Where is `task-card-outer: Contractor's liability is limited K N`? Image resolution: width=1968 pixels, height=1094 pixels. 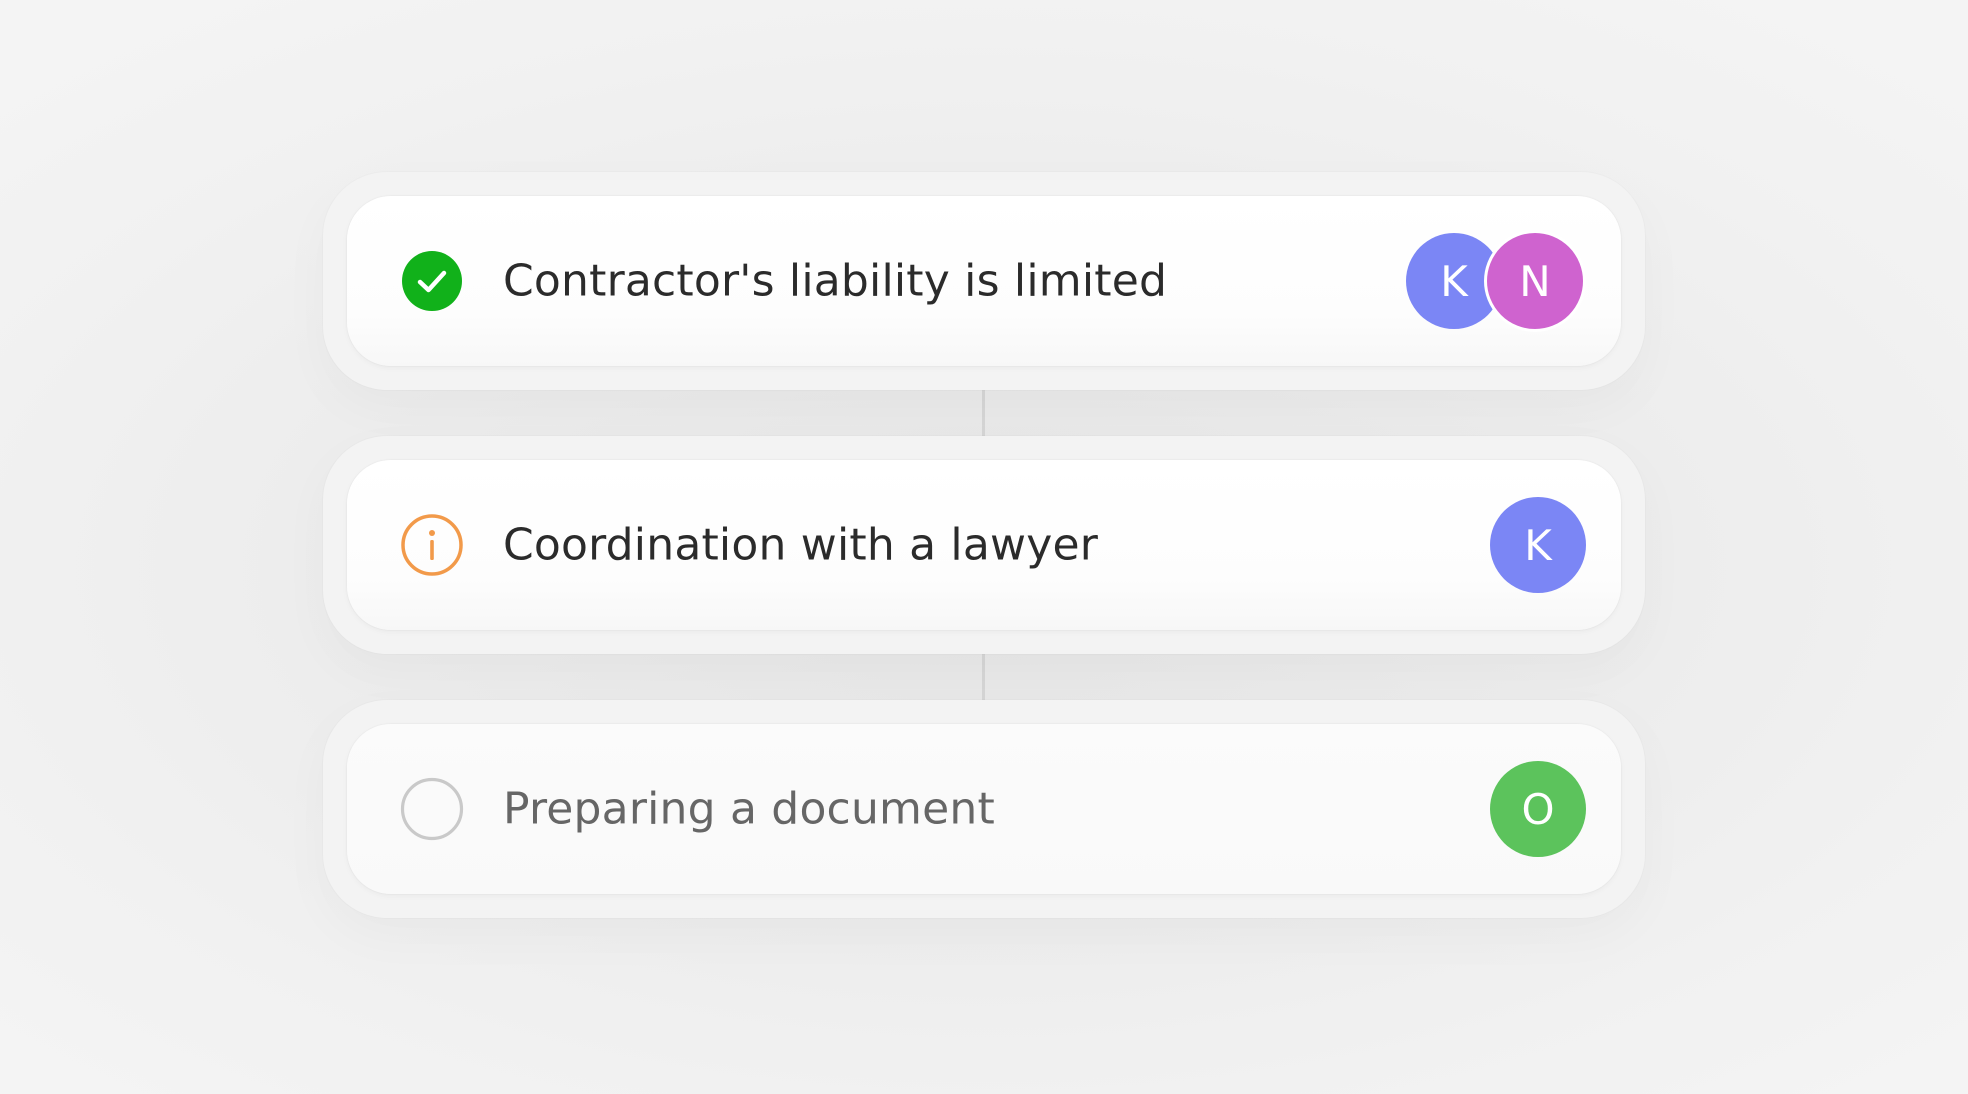
task-card-outer: Contractor's liability is limited K N is located at coordinates (984, 281).